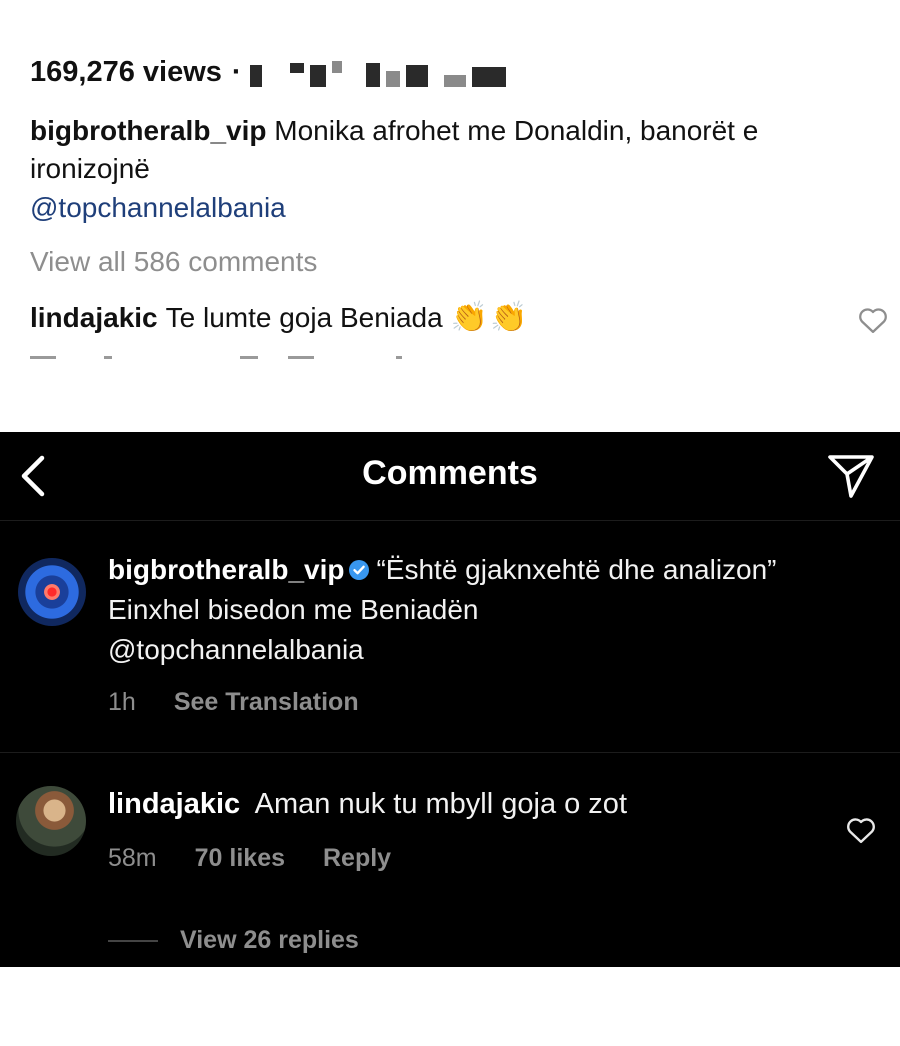 The height and width of the screenshot is (1046, 900). What do you see at coordinates (357, 858) in the screenshot?
I see `reply-button: Reply` at bounding box center [357, 858].